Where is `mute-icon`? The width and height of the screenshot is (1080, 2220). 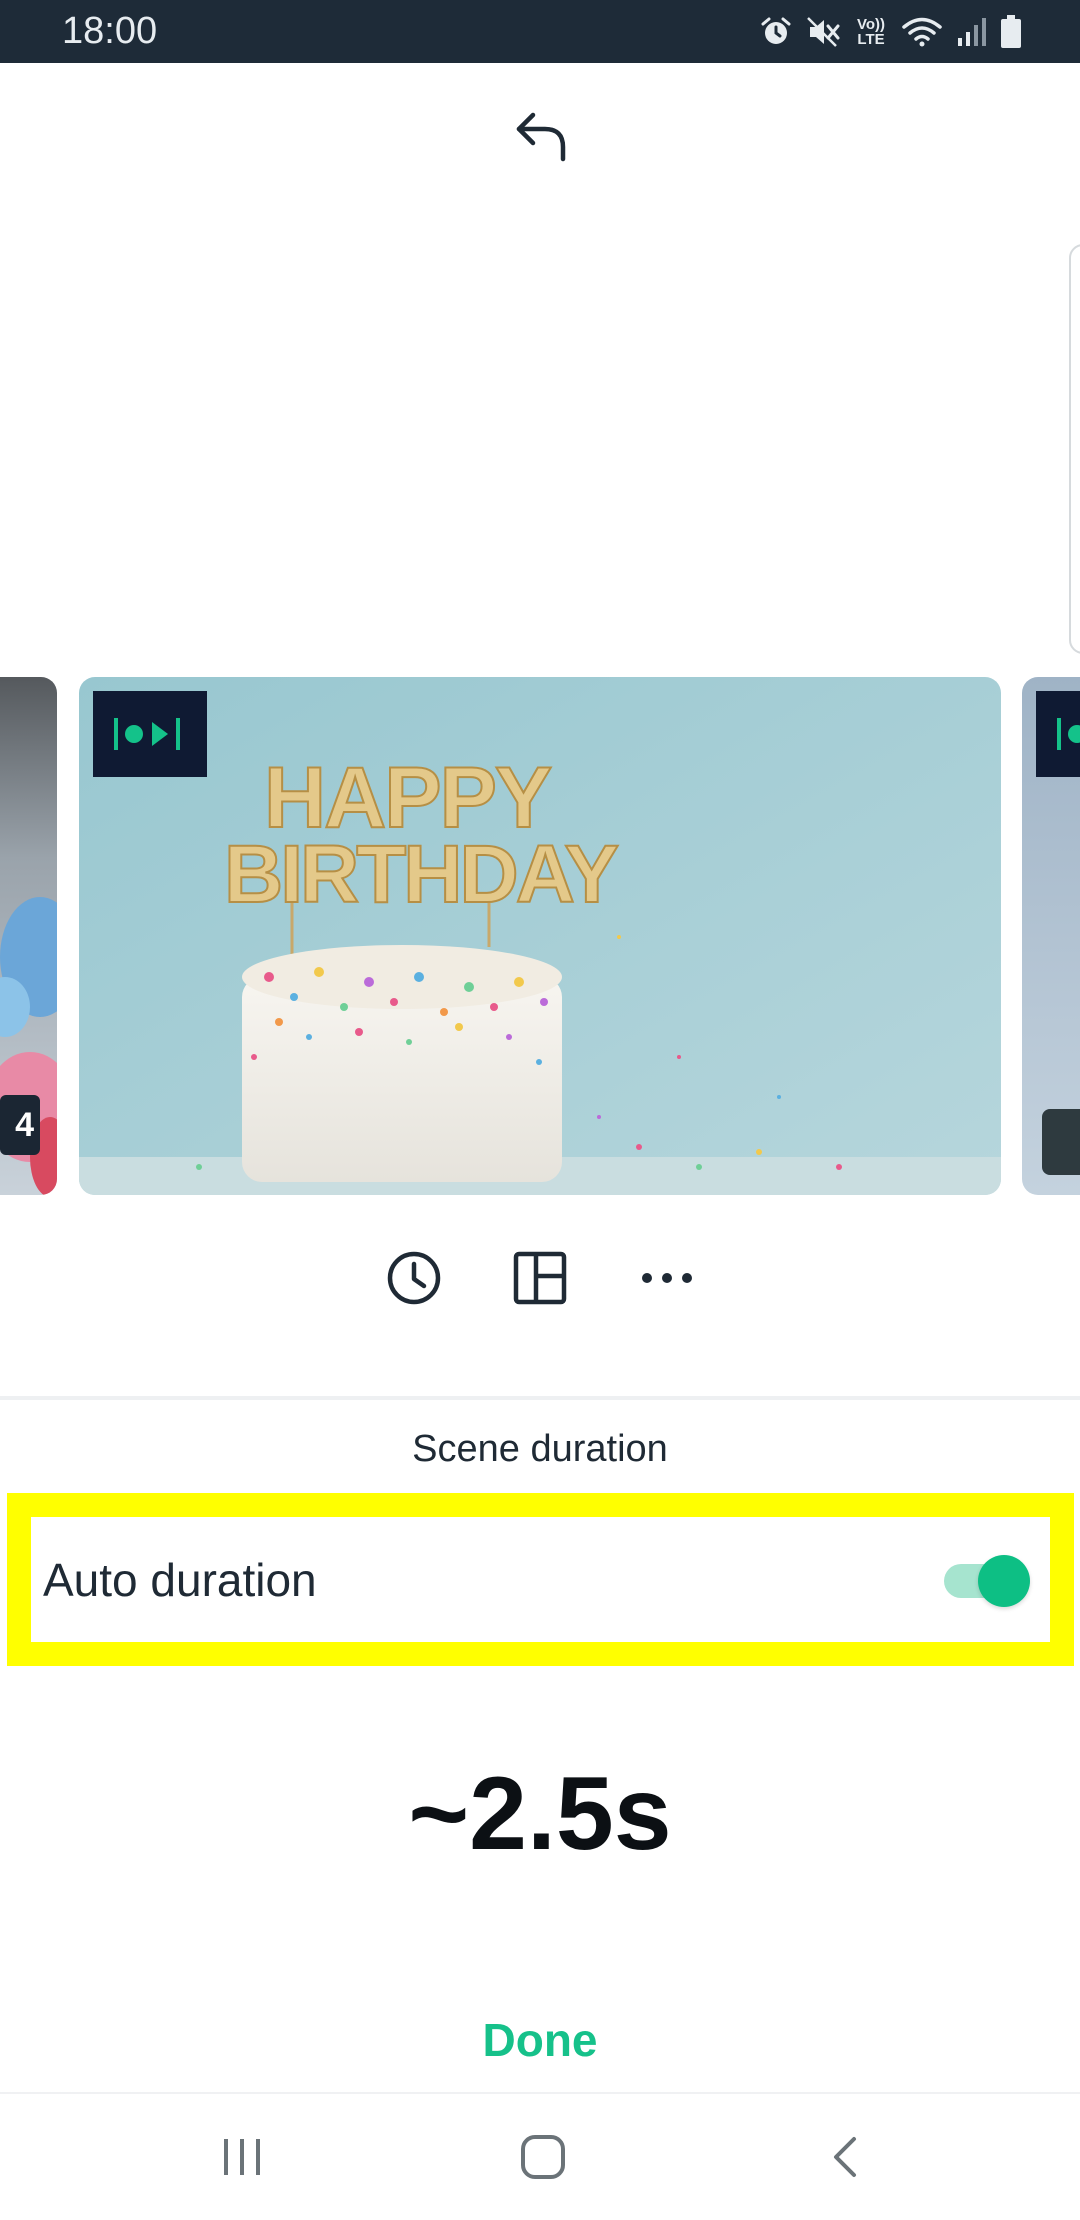 mute-icon is located at coordinates (823, 32).